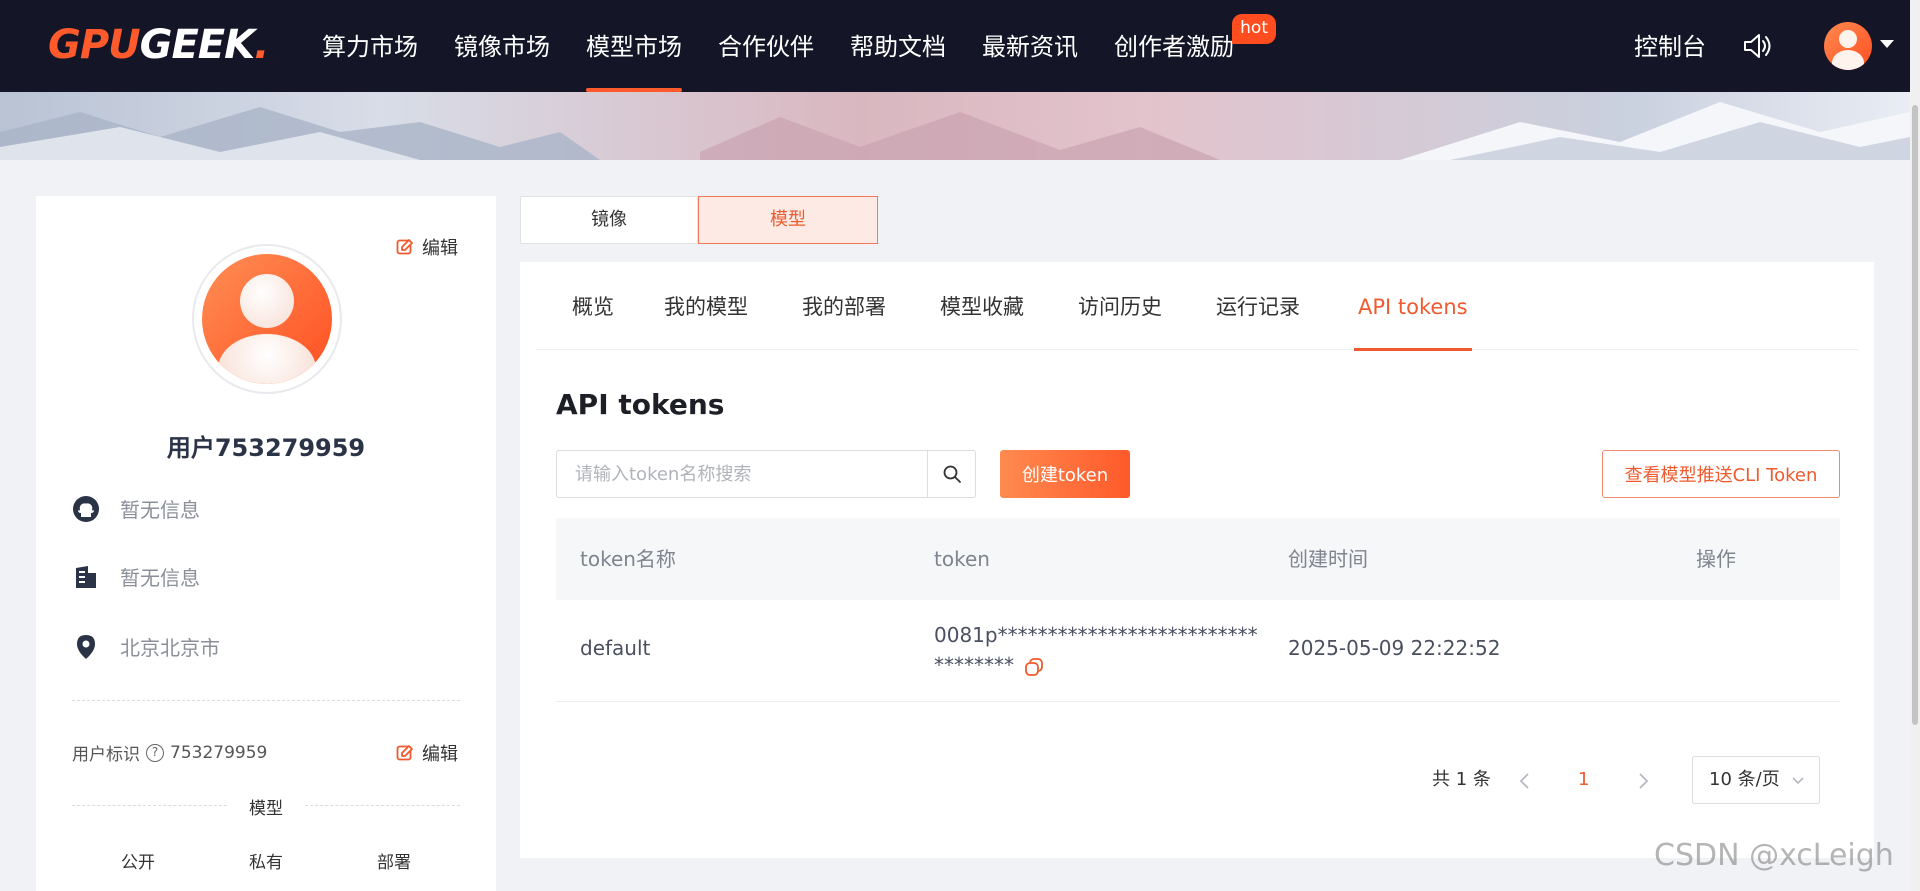  What do you see at coordinates (427, 753) in the screenshot?
I see `edit-user-id-link: 编辑` at bounding box center [427, 753].